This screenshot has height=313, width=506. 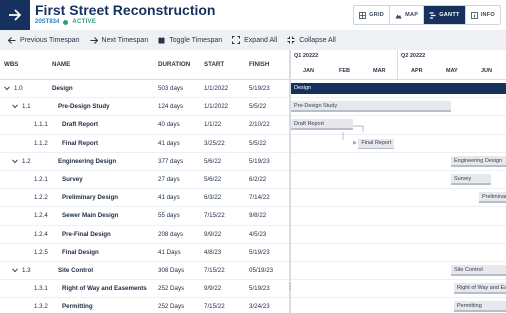 I want to click on duration-cell: 124 days, so click(x=171, y=107).